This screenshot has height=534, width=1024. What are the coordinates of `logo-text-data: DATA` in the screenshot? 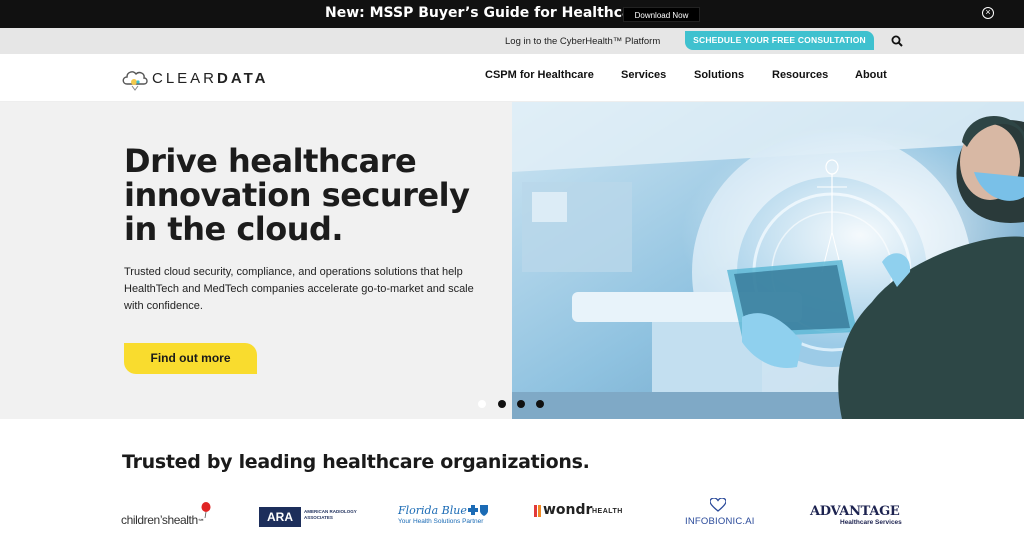 It's located at (243, 78).